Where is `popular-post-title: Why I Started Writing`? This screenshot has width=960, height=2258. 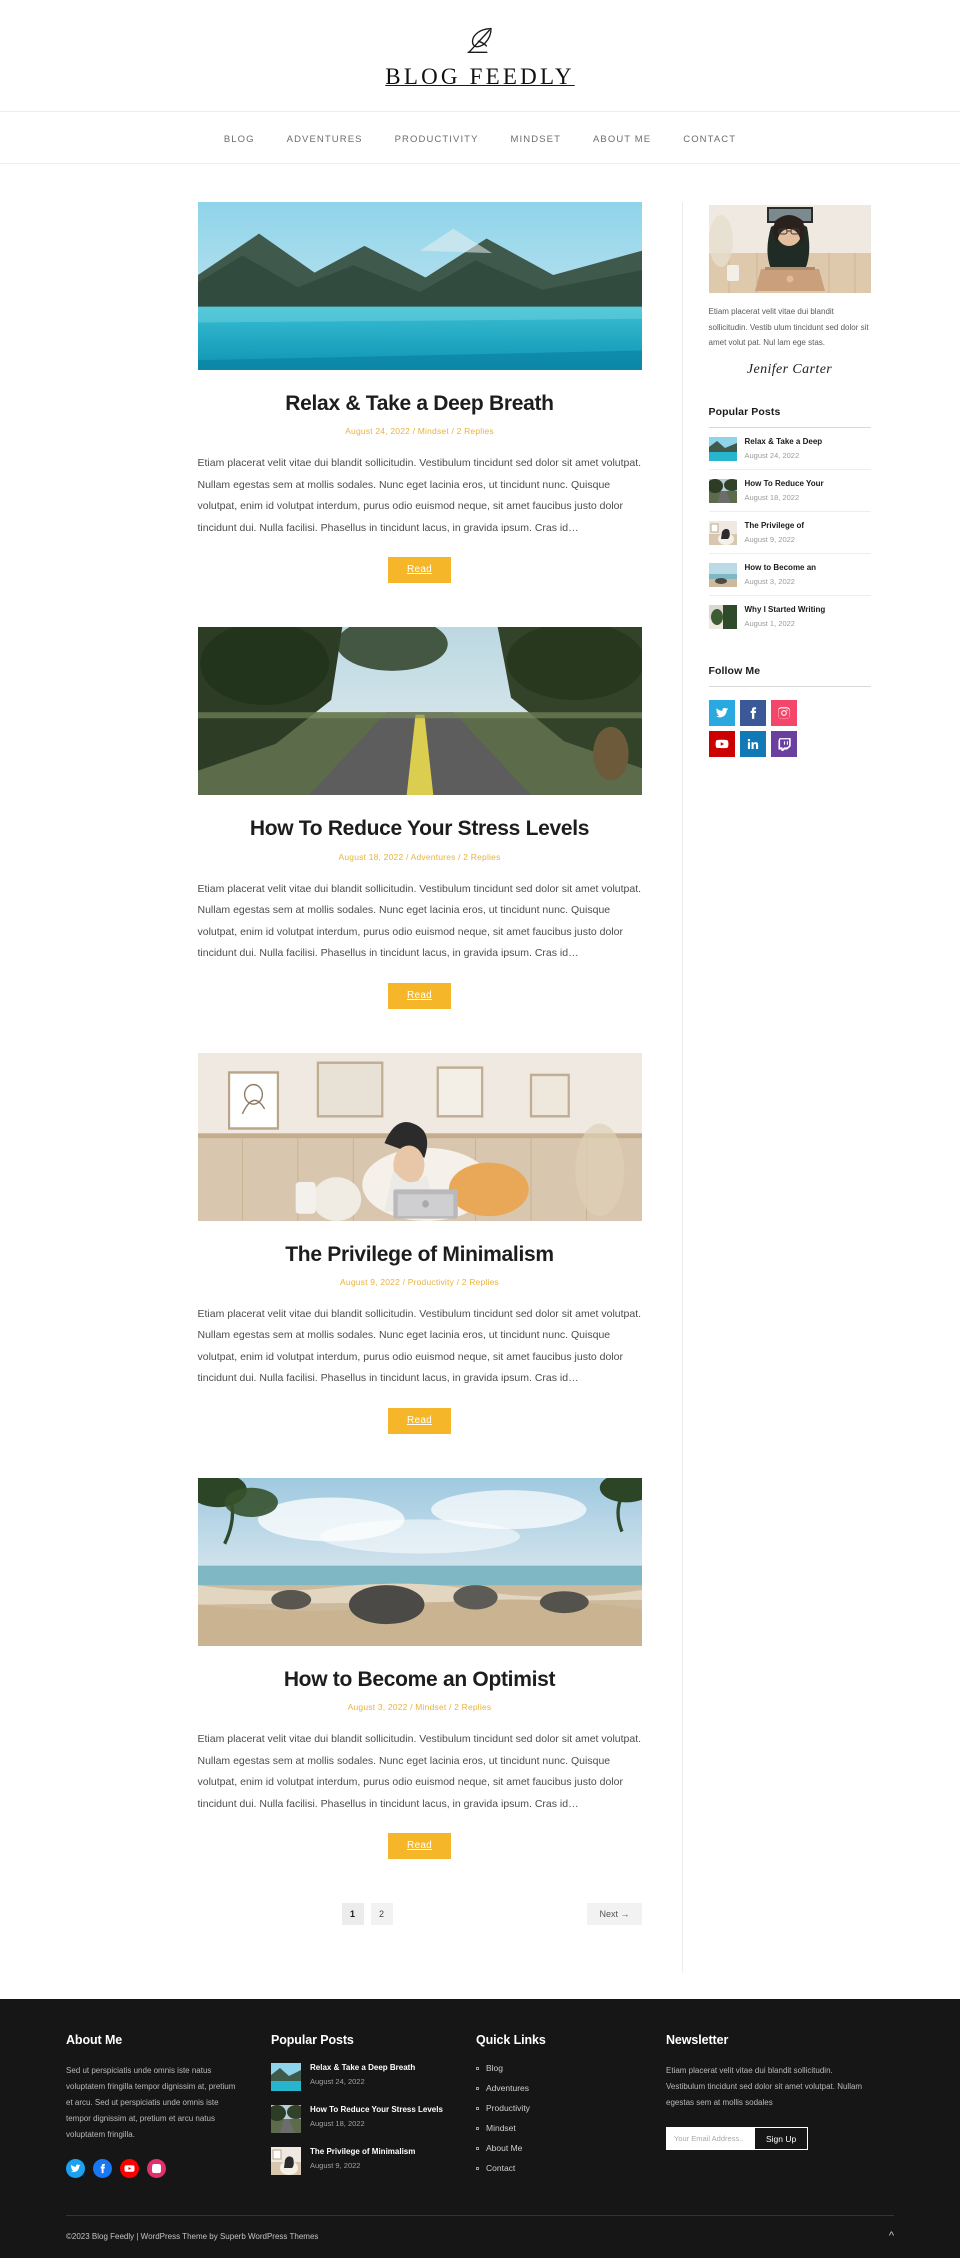 popular-post-title: Why I Started Writing is located at coordinates (808, 610).